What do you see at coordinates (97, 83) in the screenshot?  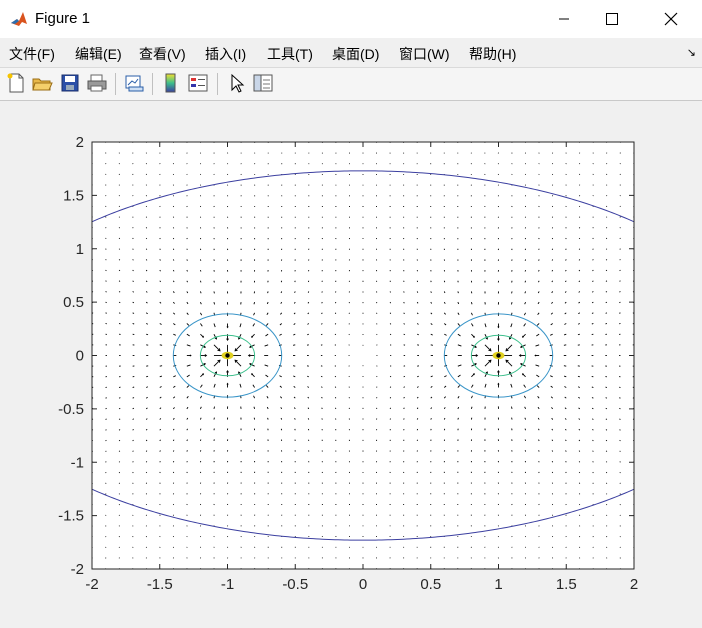 I see `print-icon` at bounding box center [97, 83].